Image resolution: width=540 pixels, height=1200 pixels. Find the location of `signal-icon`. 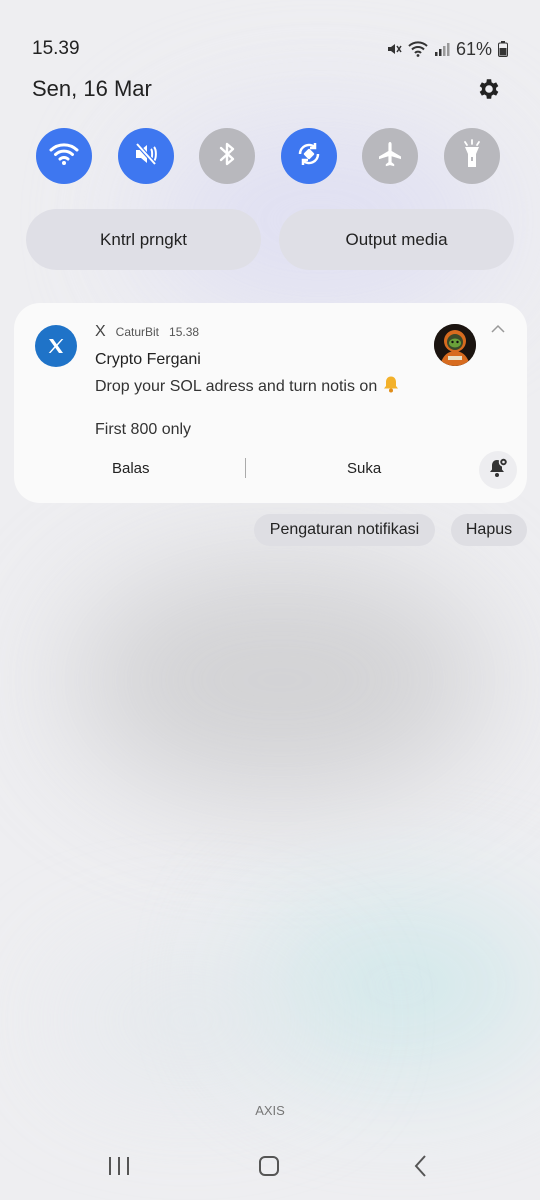

signal-icon is located at coordinates (442, 49).